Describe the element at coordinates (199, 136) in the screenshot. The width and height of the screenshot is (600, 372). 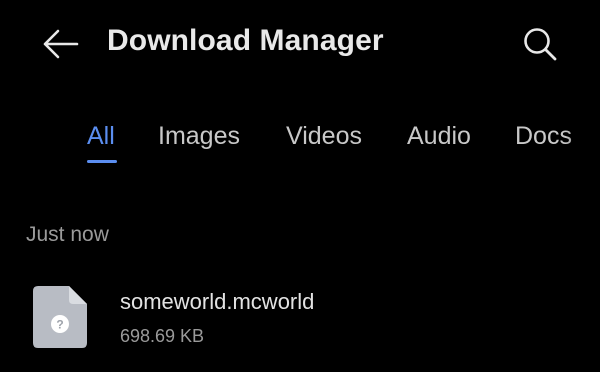
I see `tab-images: Images` at that location.